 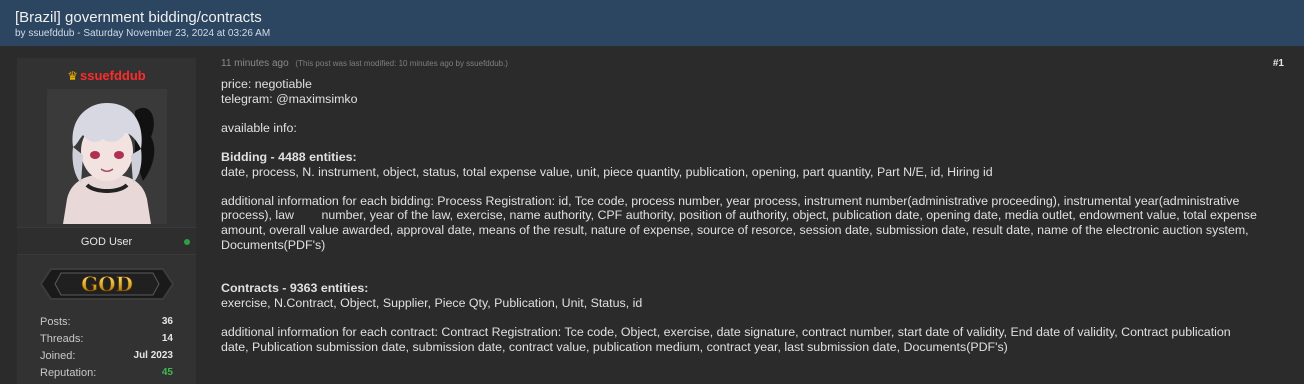 What do you see at coordinates (113, 75) in the screenshot?
I see `username-text: ssuefddub` at bounding box center [113, 75].